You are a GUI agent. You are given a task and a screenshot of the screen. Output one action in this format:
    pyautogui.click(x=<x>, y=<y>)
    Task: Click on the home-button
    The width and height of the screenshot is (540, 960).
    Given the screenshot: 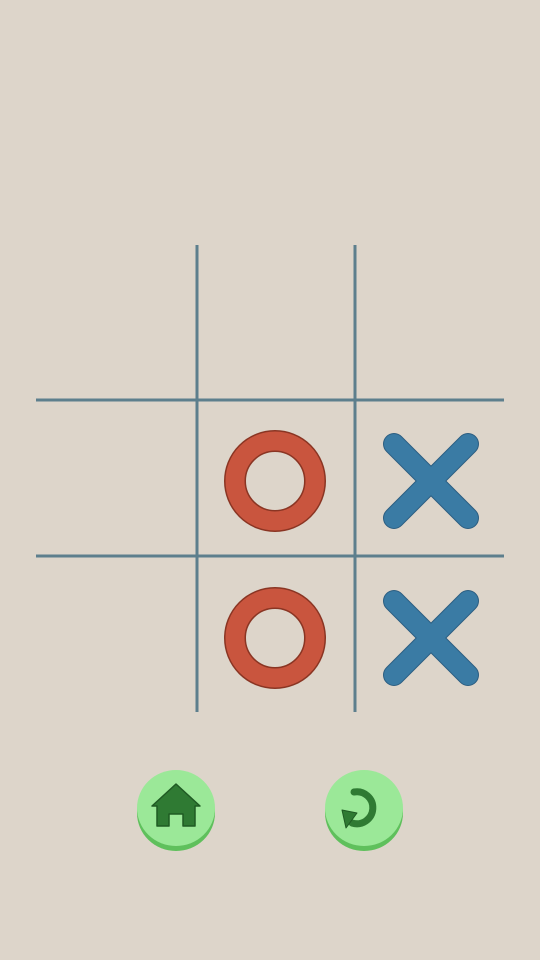 What is the action you would take?
    pyautogui.click(x=176, y=809)
    